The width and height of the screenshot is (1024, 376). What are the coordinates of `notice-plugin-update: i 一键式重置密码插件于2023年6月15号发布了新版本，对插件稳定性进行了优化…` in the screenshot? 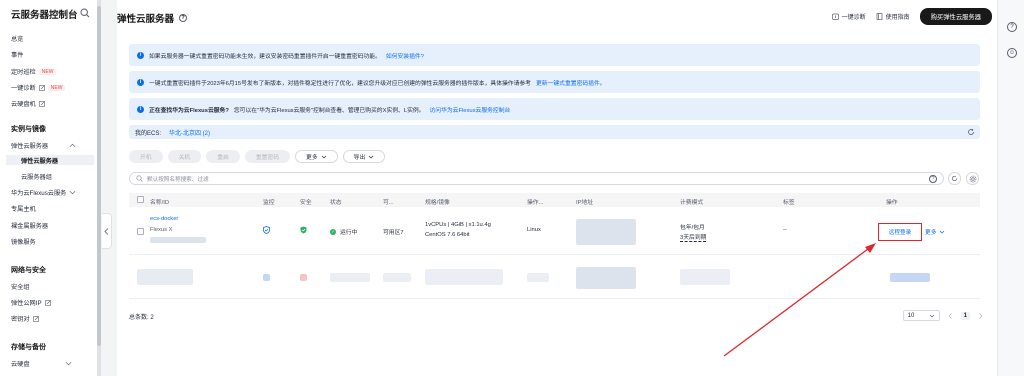 It's located at (554, 82).